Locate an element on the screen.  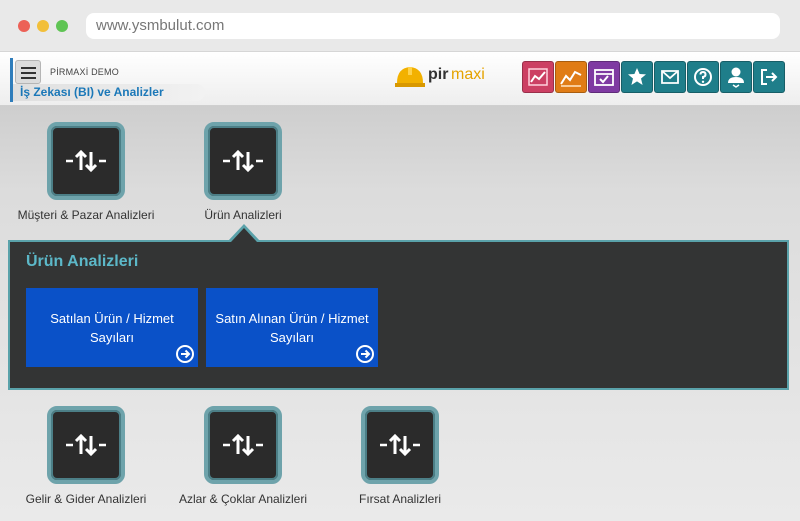
card-label: Satın Alınan Ürün / Hizmet Sayıları is located at coordinates (292, 327).